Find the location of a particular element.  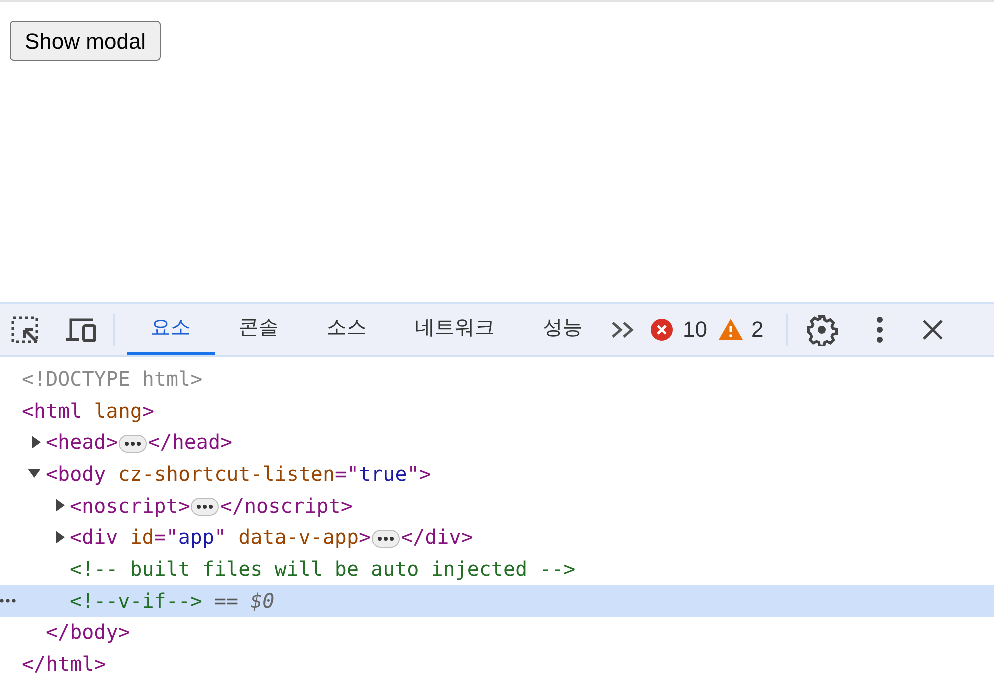

error-count: 10 is located at coordinates (695, 329).